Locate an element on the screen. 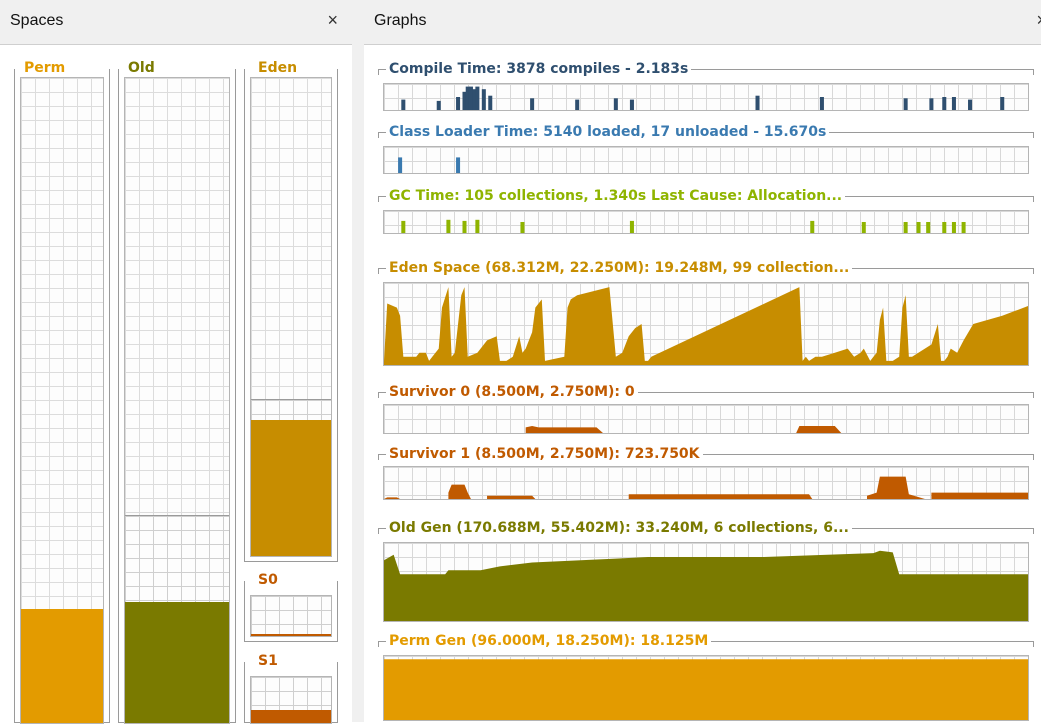 The width and height of the screenshot is (1041, 724). graph-survivor-1-chart is located at coordinates (706, 483).